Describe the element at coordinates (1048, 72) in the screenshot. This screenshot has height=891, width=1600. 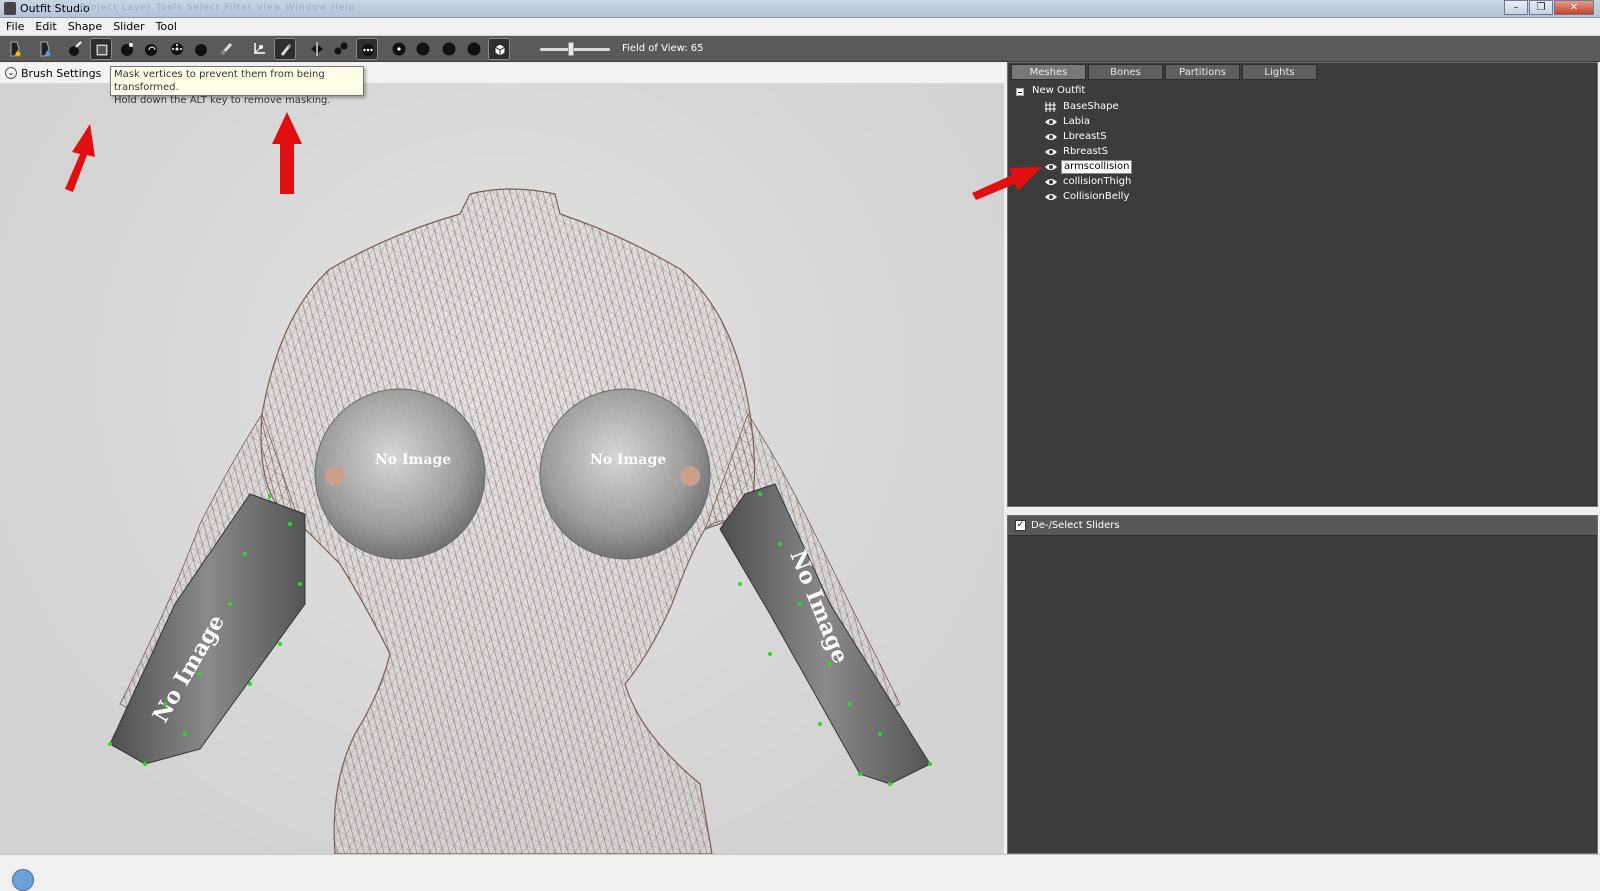
I see `tab-meshes: Meshes` at that location.